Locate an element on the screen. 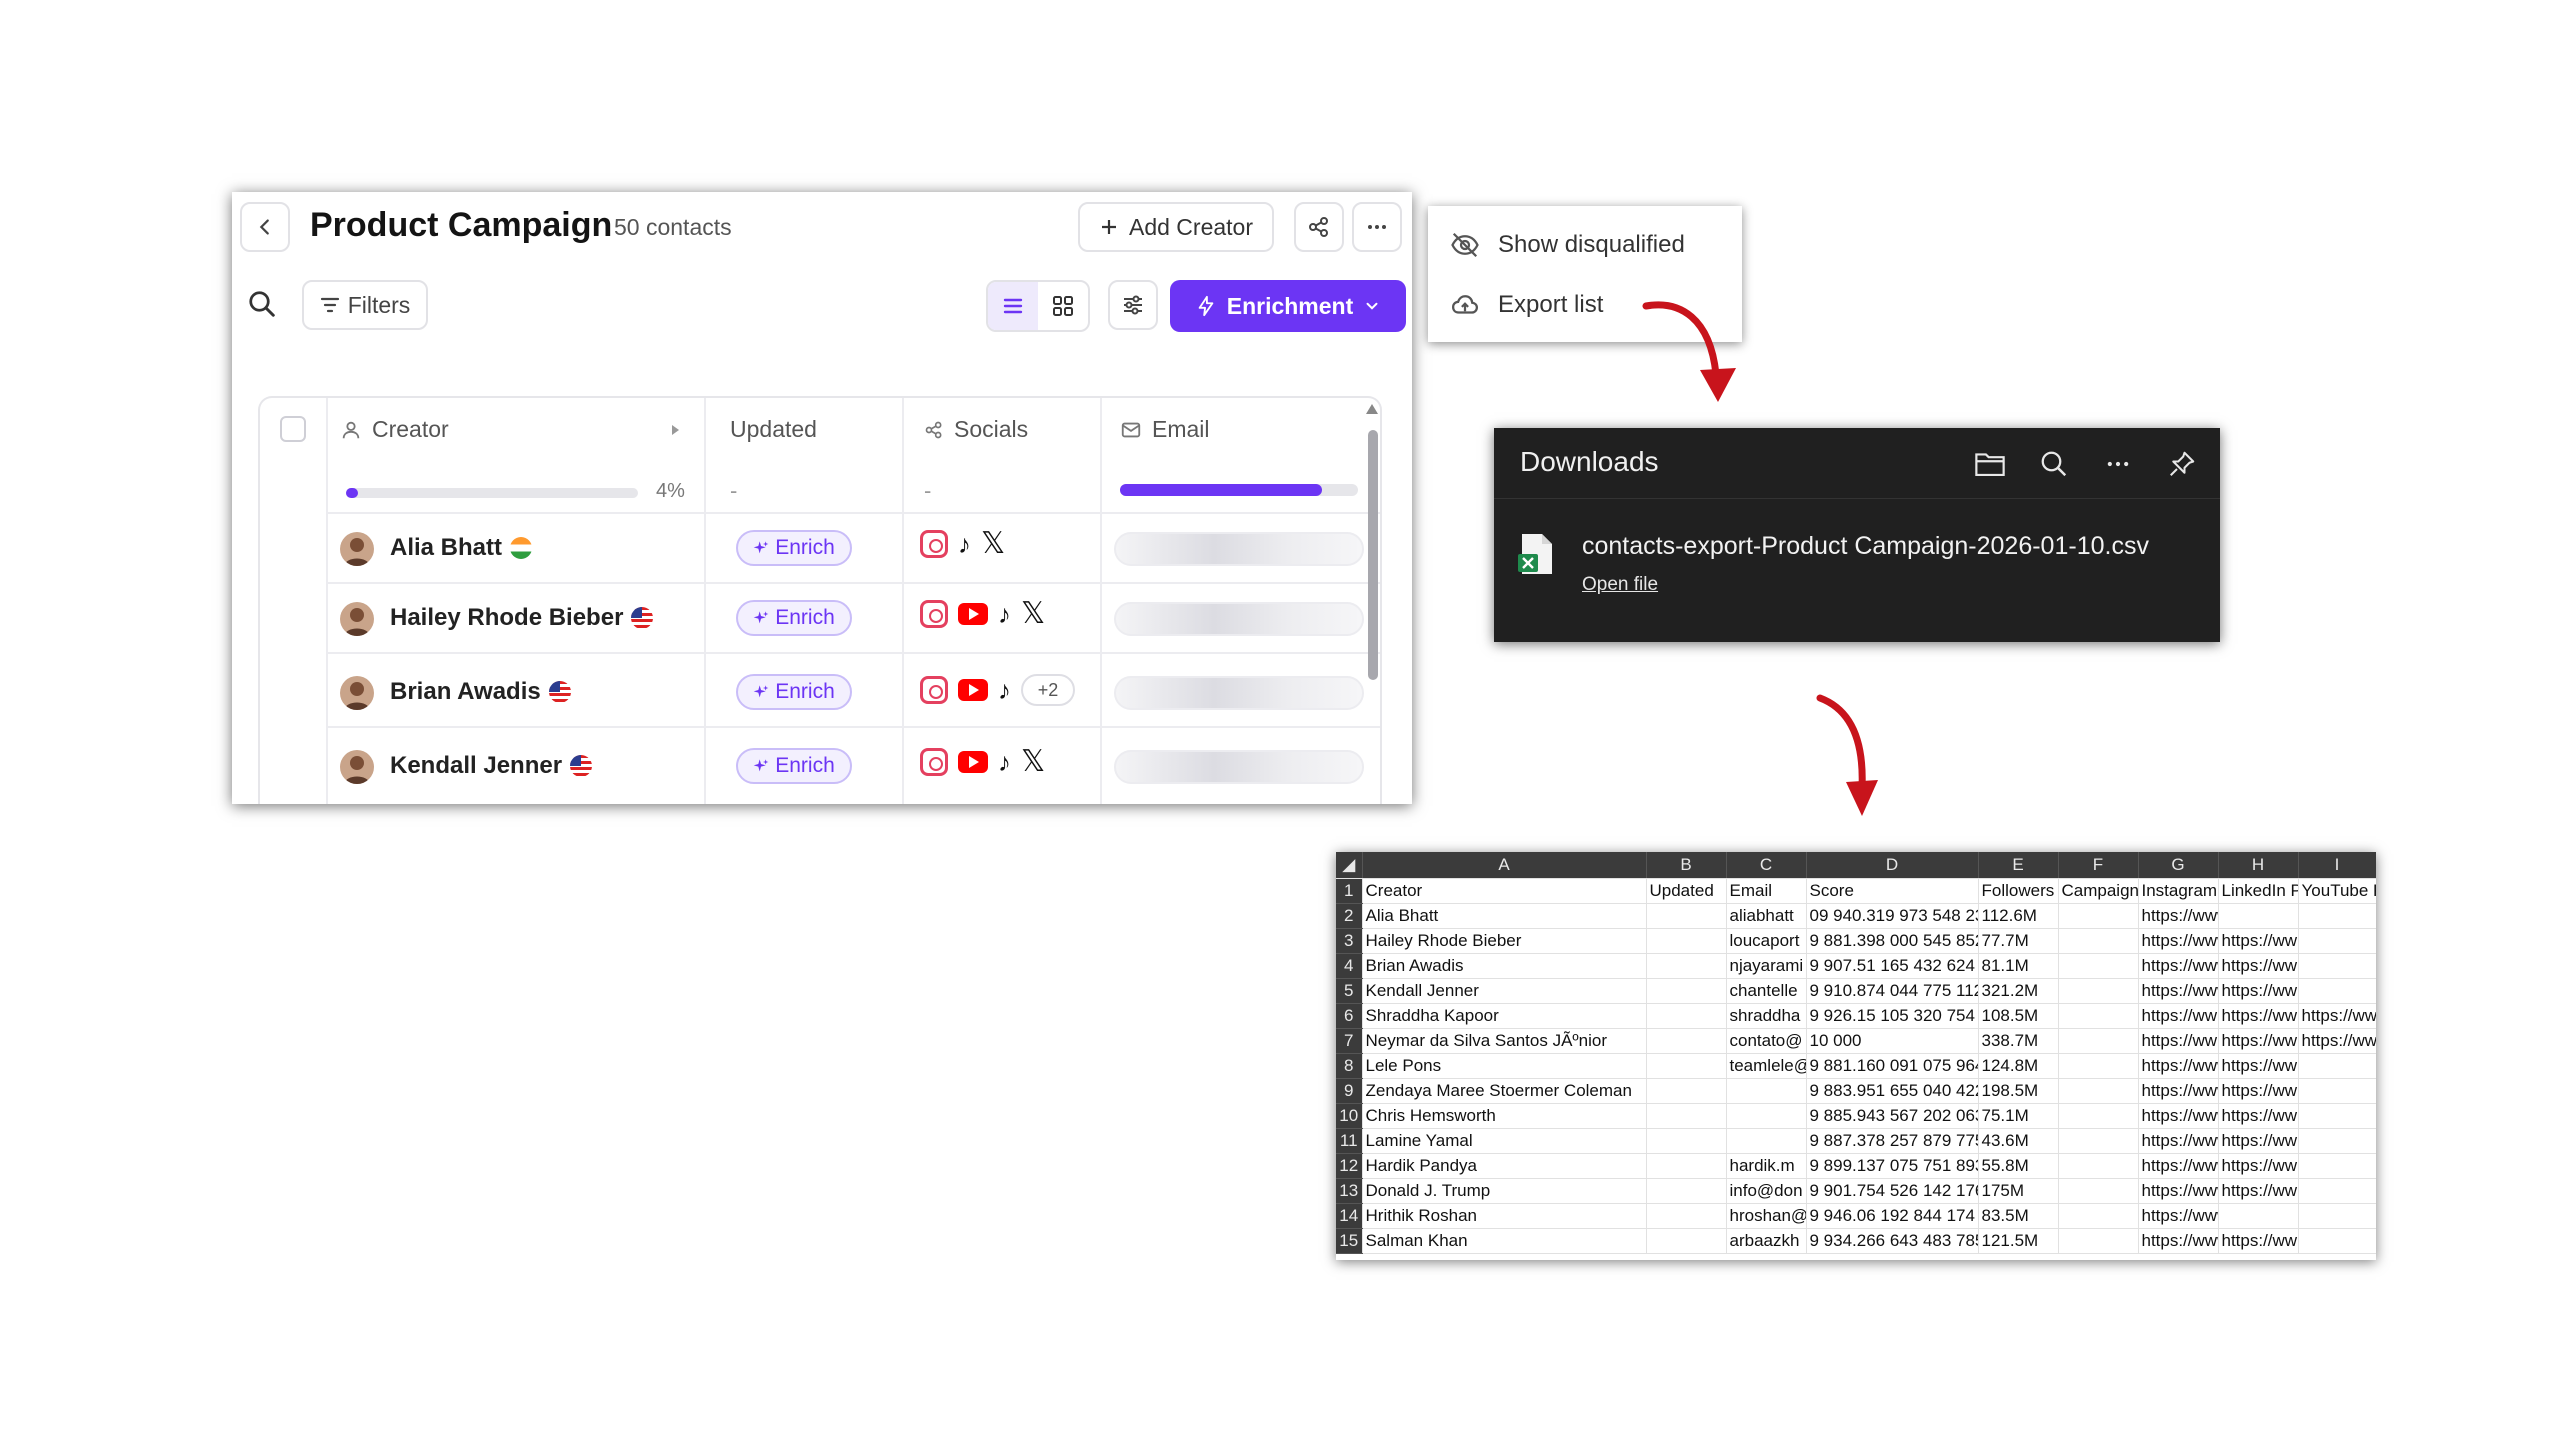 This screenshot has width=2560, height=1440. sheet-cell: LinkedIn P is located at coordinates (2258, 891).